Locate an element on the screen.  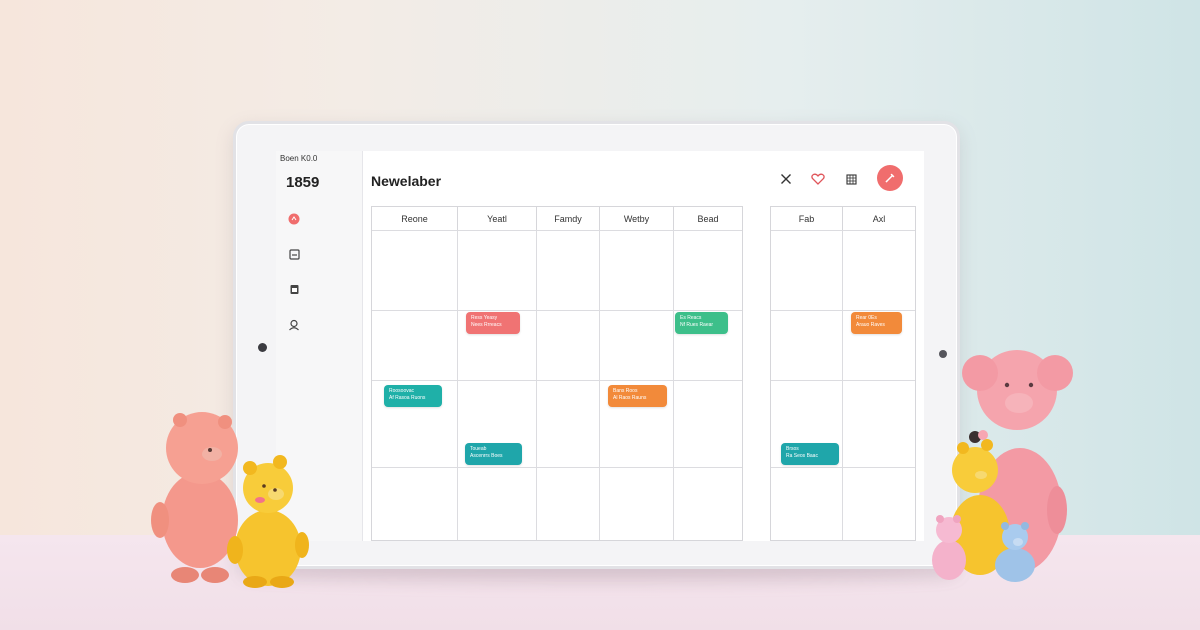
column-header-bead: Bead is located at coordinates (708, 218).